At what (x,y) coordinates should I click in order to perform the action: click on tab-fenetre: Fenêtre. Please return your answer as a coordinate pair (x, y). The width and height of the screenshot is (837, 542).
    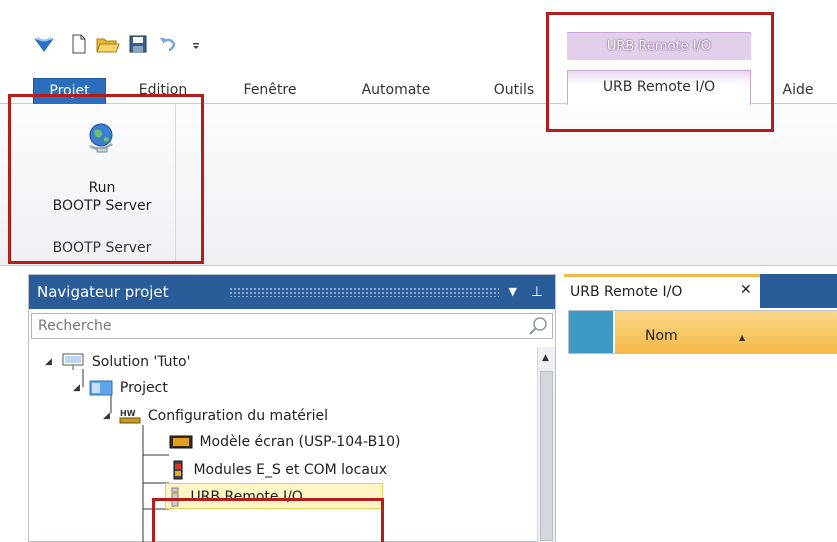
    Looking at the image, I should click on (270, 91).